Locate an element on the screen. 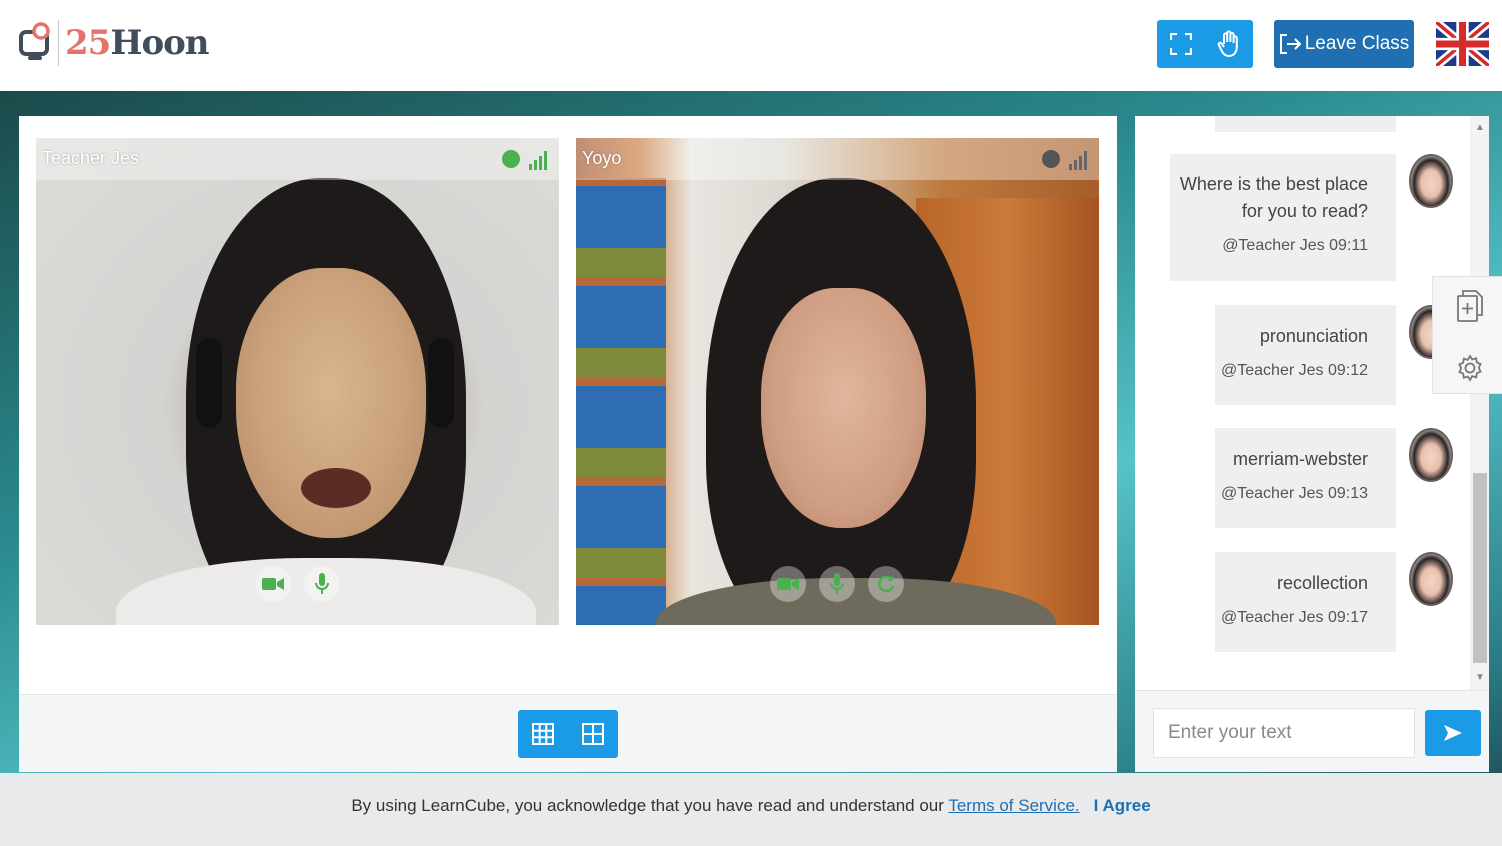  settings-button is located at coordinates (1470, 368).